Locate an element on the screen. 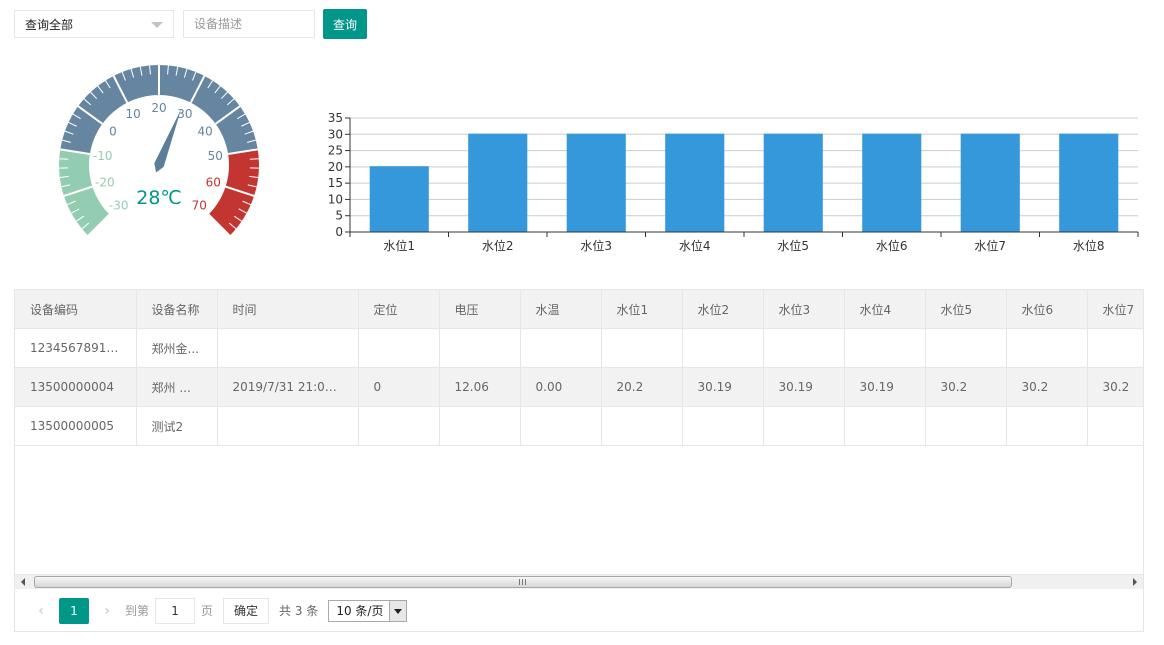  table-row: 13500000005 测试2 is located at coordinates (579, 426).